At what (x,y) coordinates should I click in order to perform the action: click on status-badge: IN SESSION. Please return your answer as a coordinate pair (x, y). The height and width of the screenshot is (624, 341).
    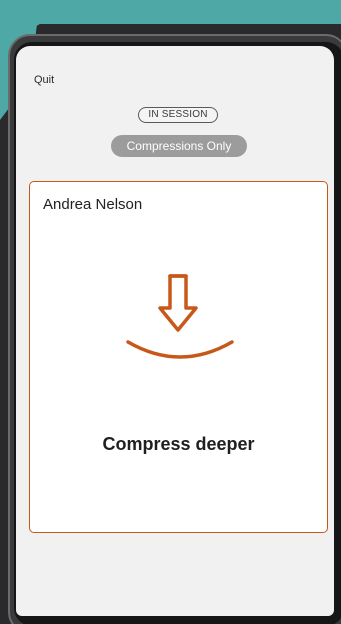
    Looking at the image, I should click on (178, 115).